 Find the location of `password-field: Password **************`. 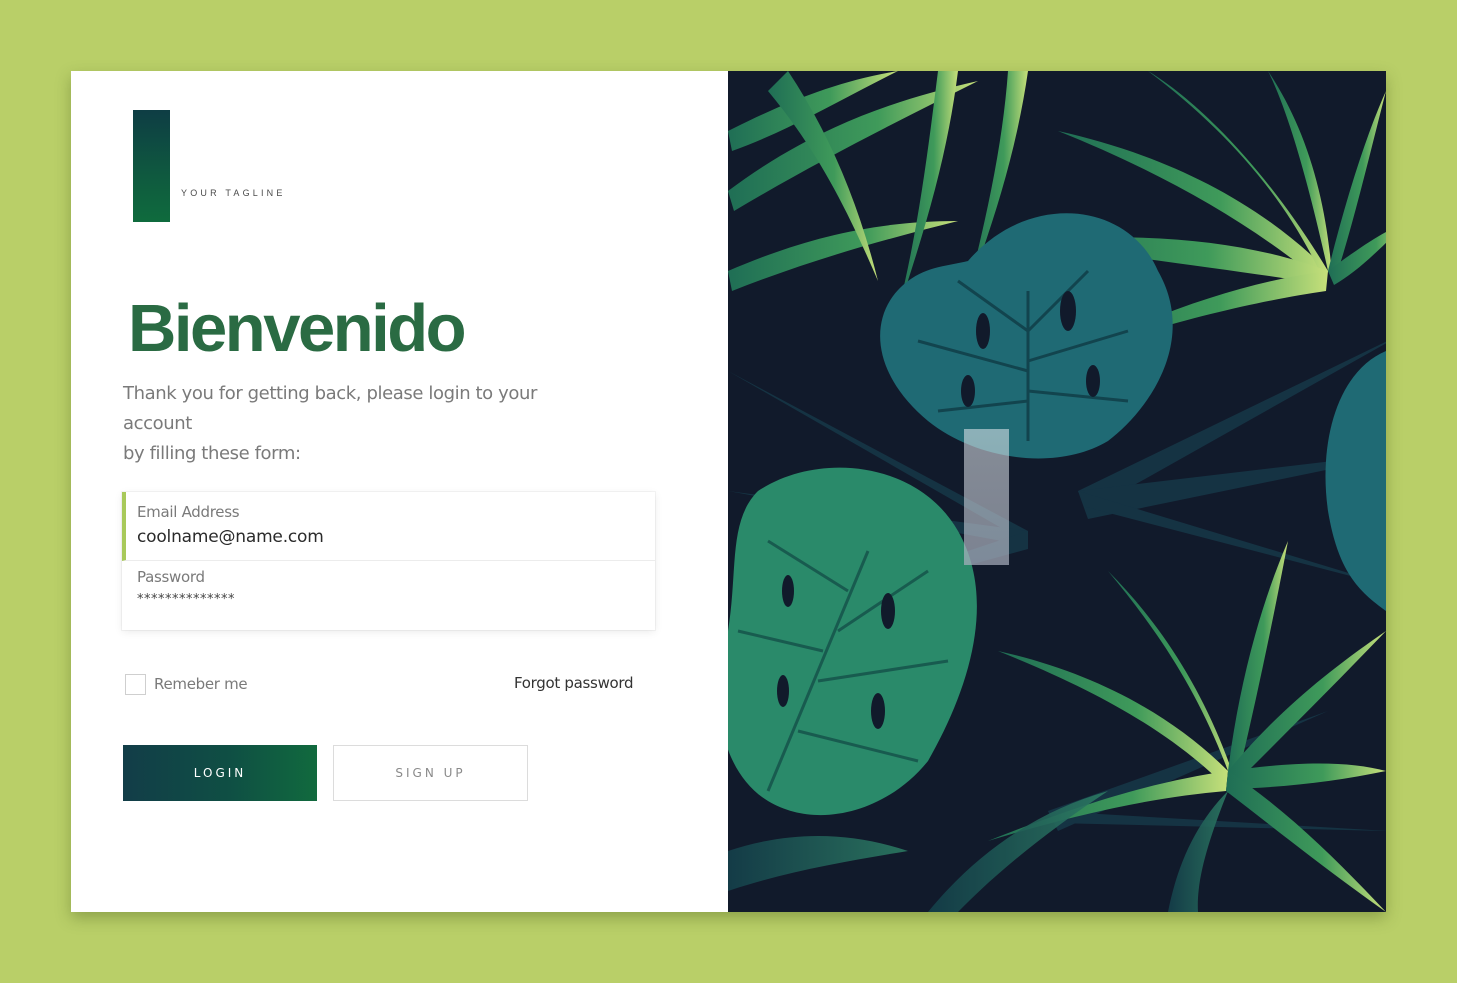

password-field: Password ************** is located at coordinates (388, 595).